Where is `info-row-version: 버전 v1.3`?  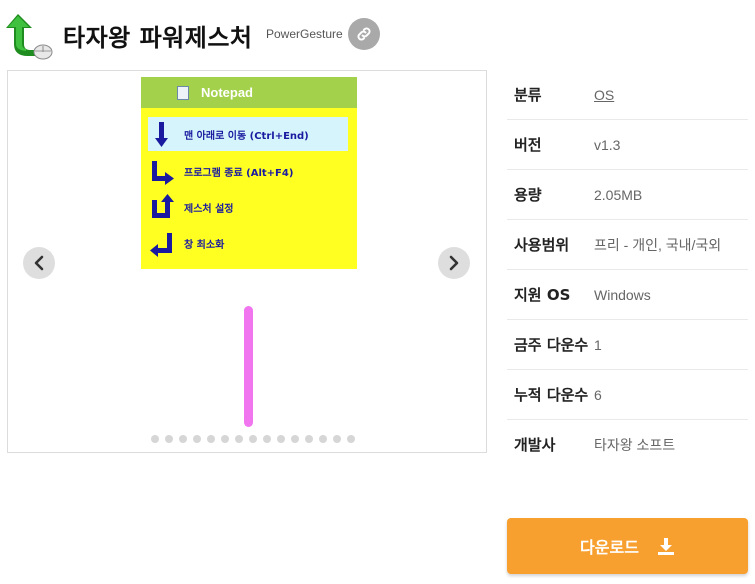 info-row-version: 버전 v1.3 is located at coordinates (627, 145).